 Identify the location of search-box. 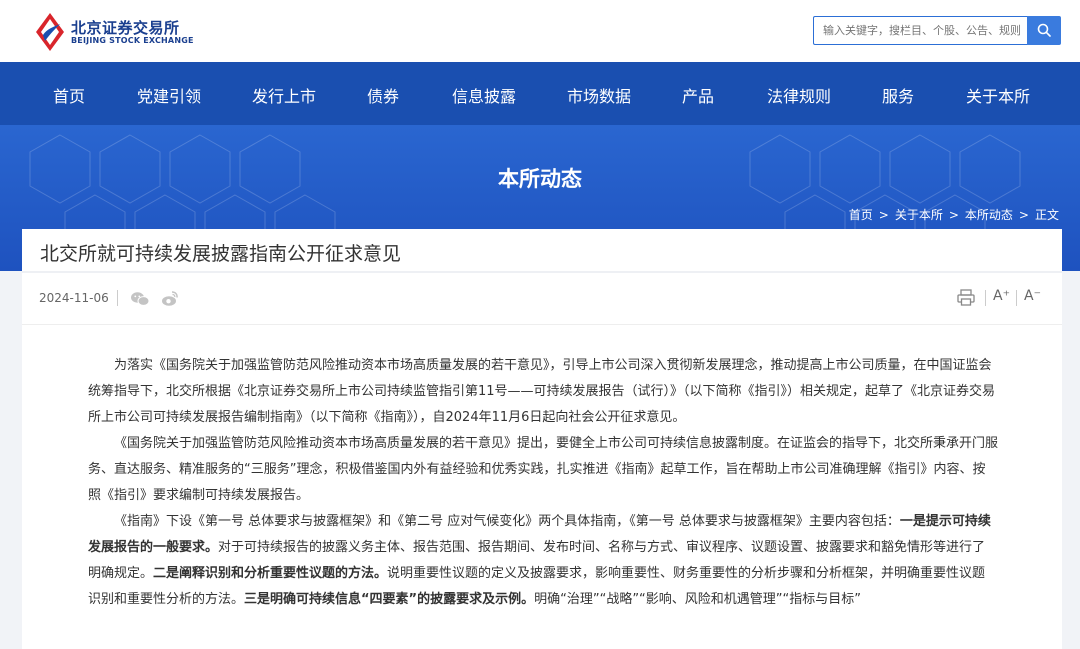
(937, 30).